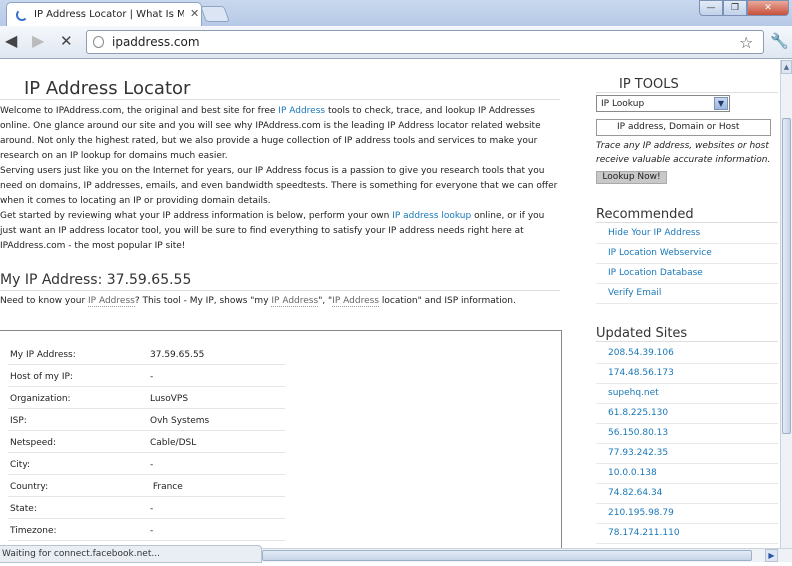 The height and width of the screenshot is (566, 792). Describe the element at coordinates (146, 354) in the screenshot. I see `info-row: My IP Address: 37.59.65.55` at that location.